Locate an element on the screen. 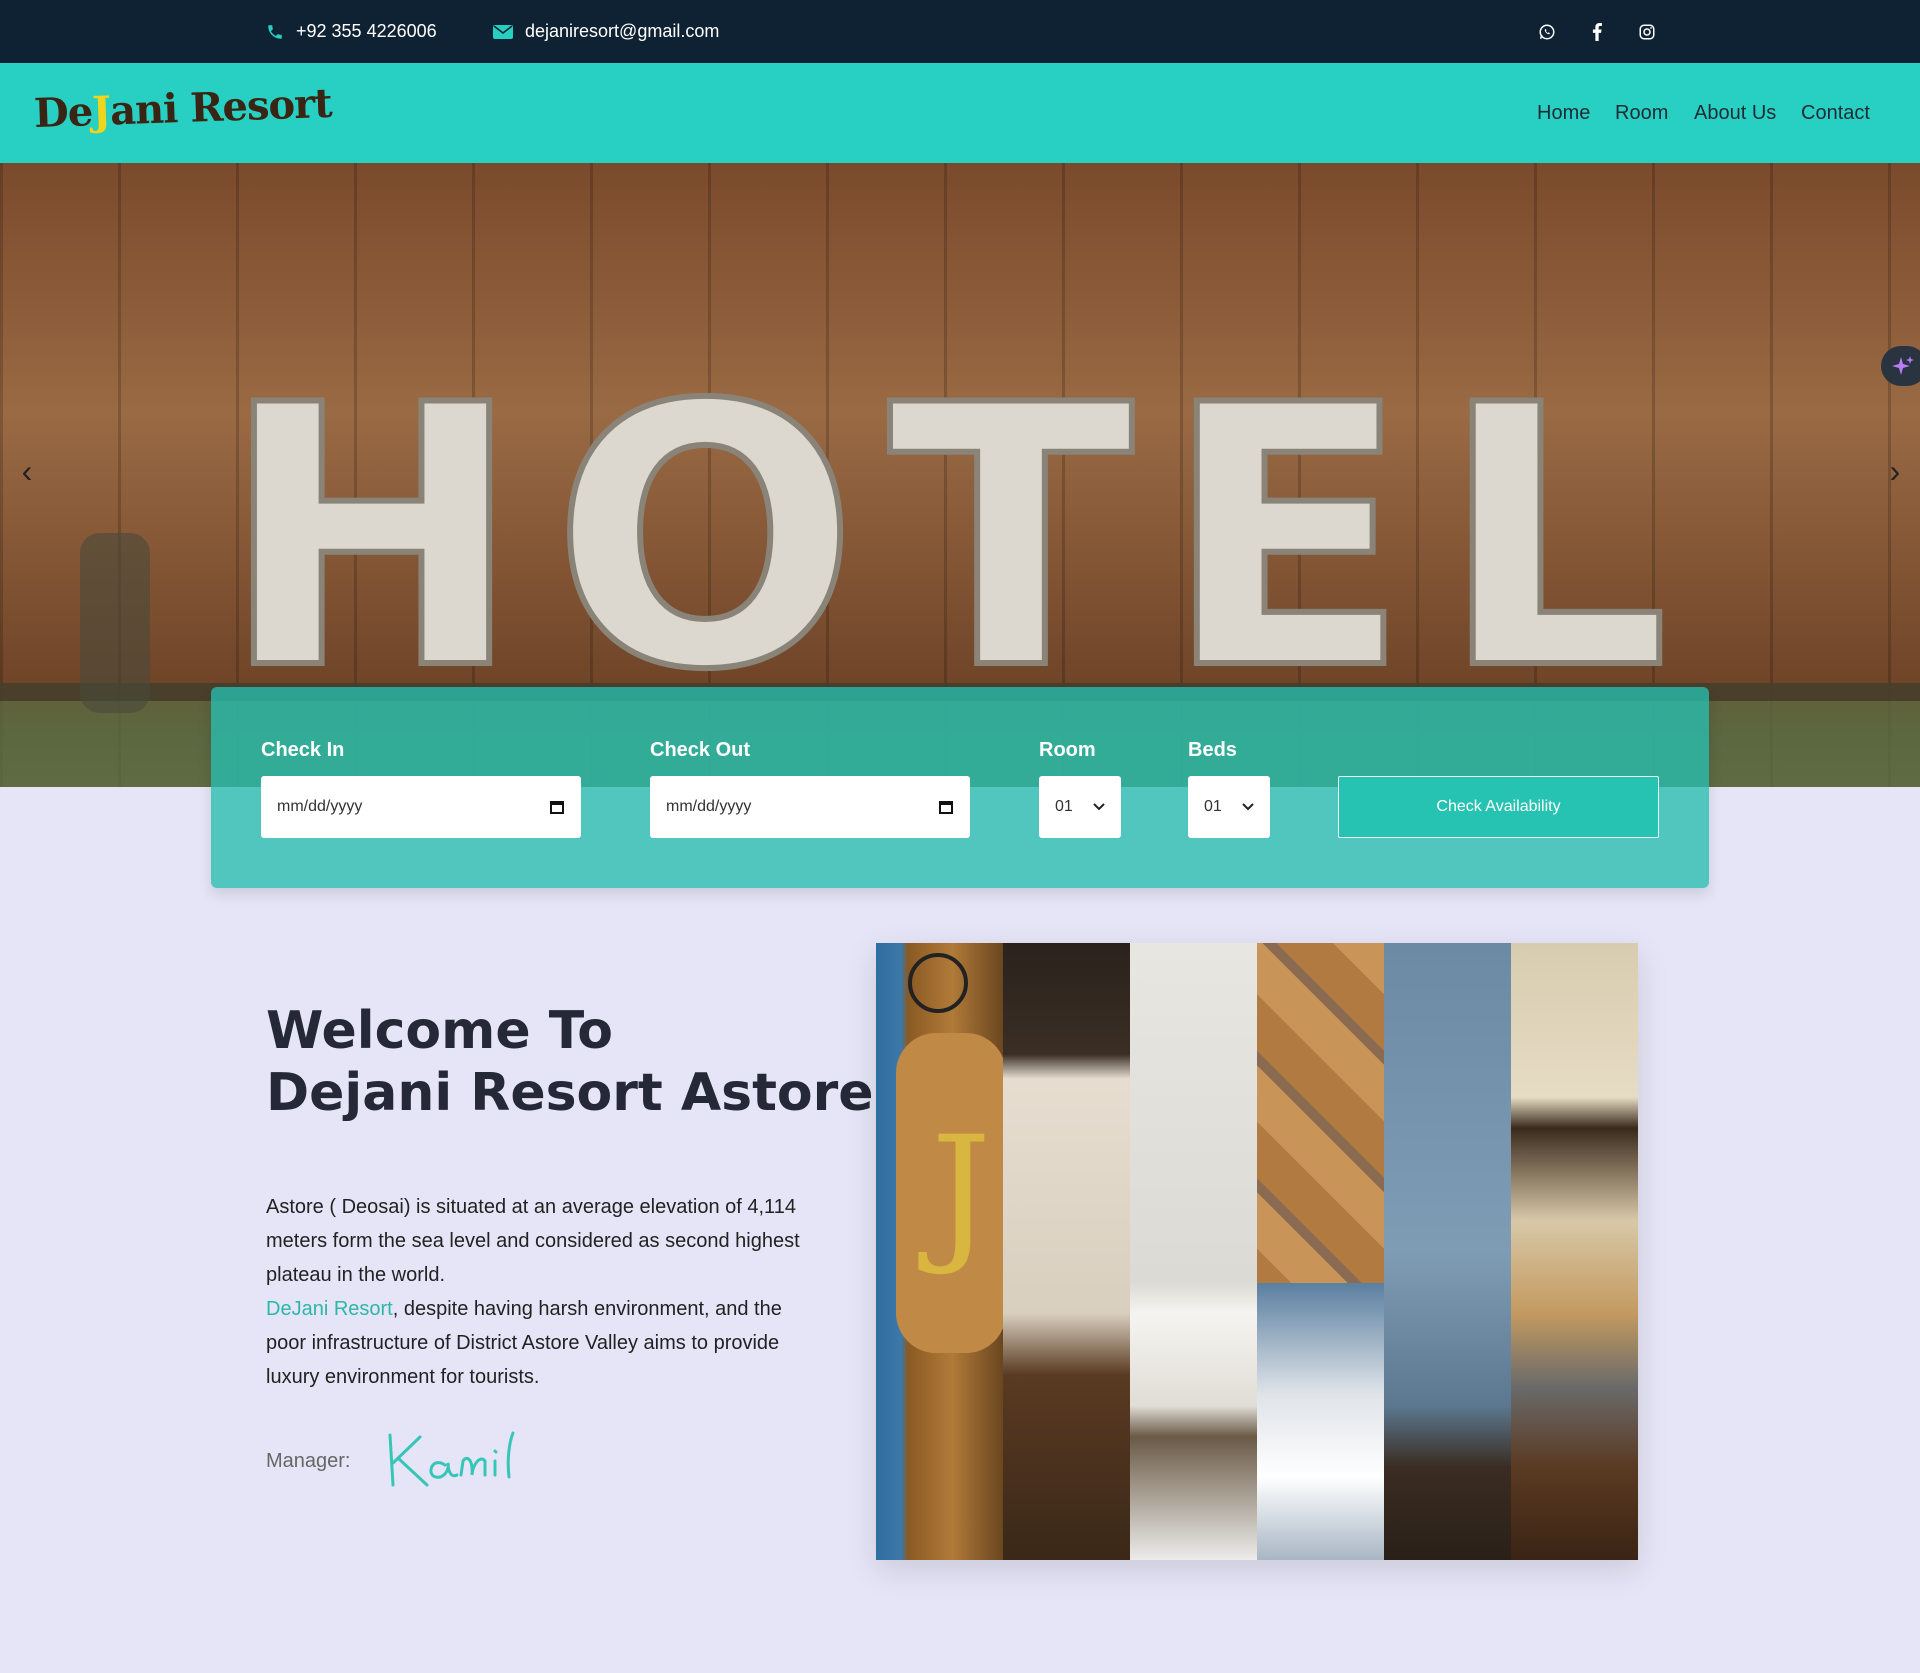  sparkle-icon is located at coordinates (1903, 365).